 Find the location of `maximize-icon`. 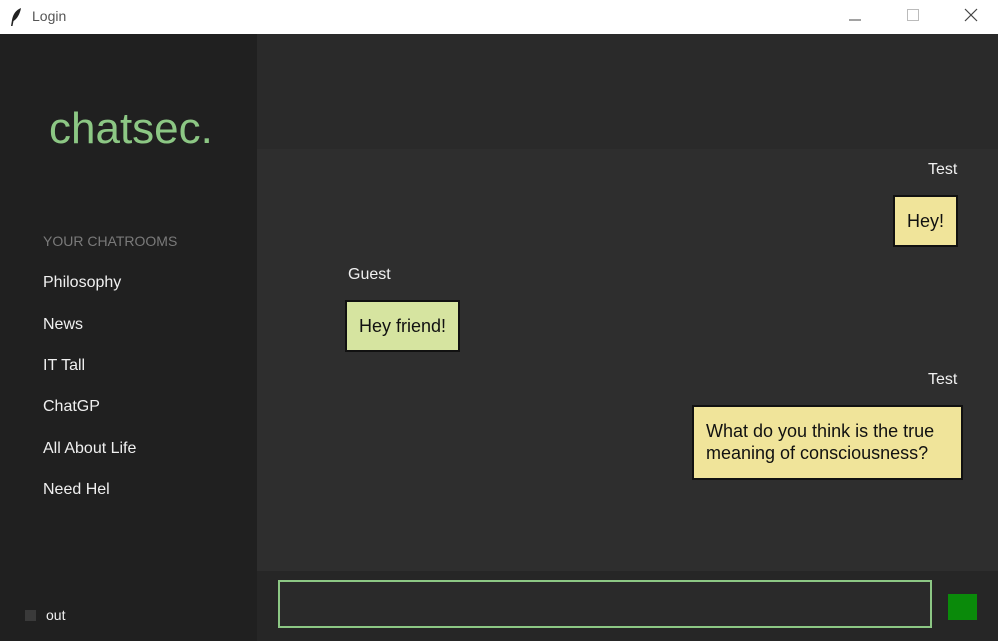

maximize-icon is located at coordinates (913, 17).